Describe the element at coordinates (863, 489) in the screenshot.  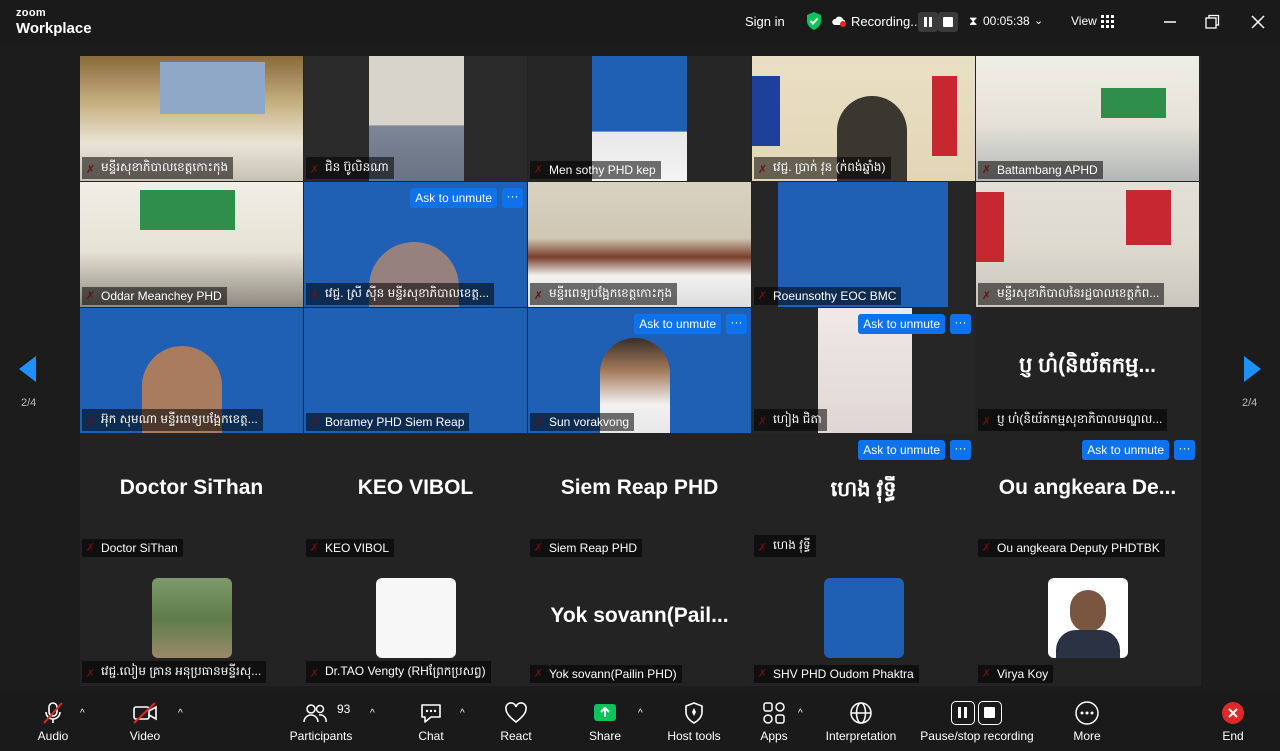
I see `participant-display-name: ហេង វុទ្ធី` at that location.